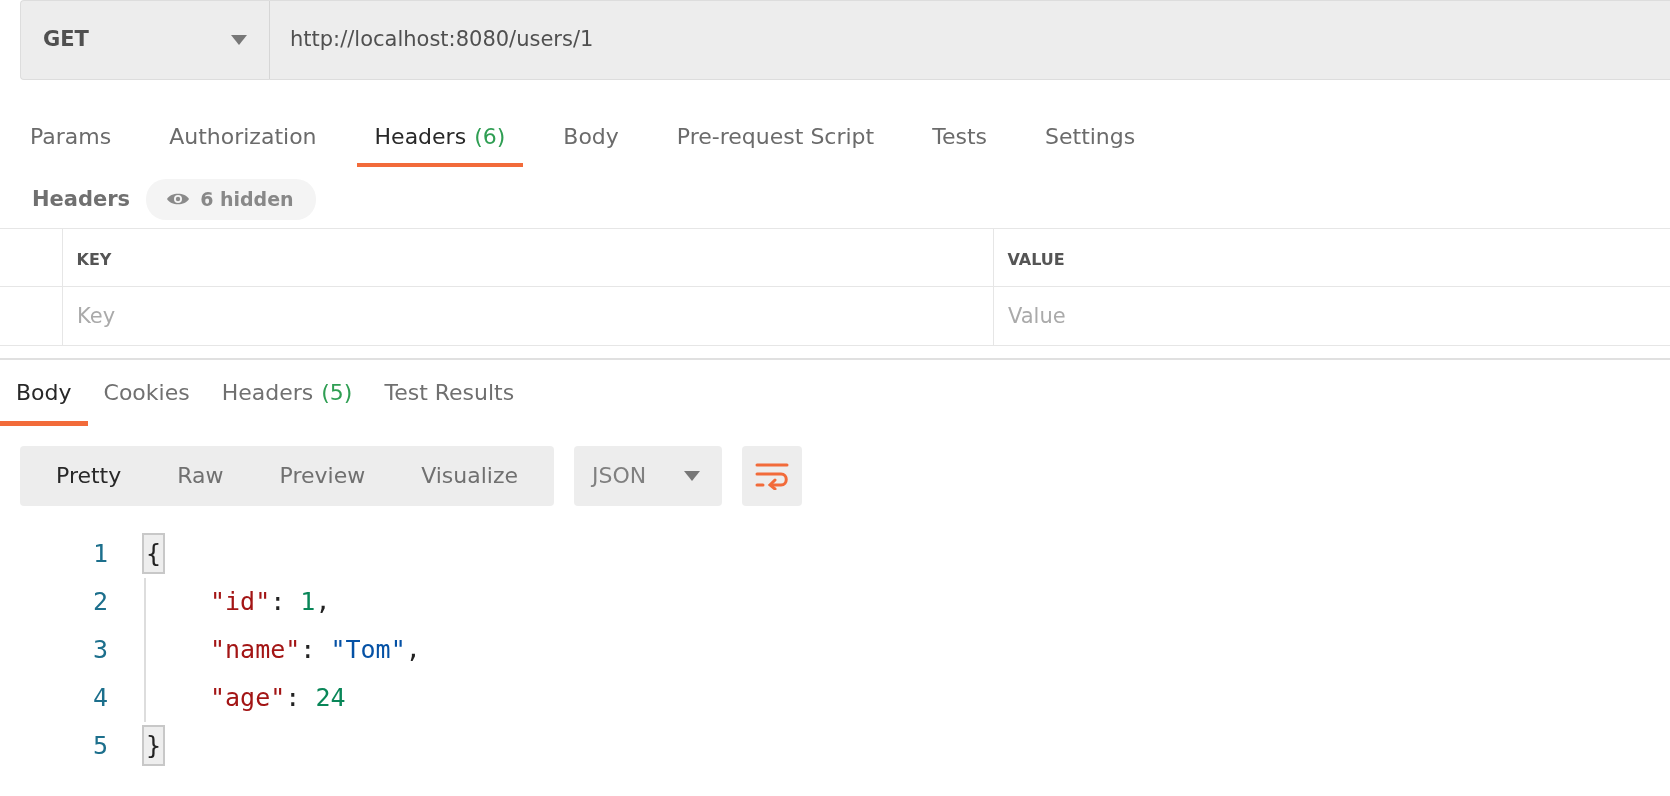  What do you see at coordinates (231, 199) in the screenshot?
I see `hidden-headers-toggle: 6 hidden` at bounding box center [231, 199].